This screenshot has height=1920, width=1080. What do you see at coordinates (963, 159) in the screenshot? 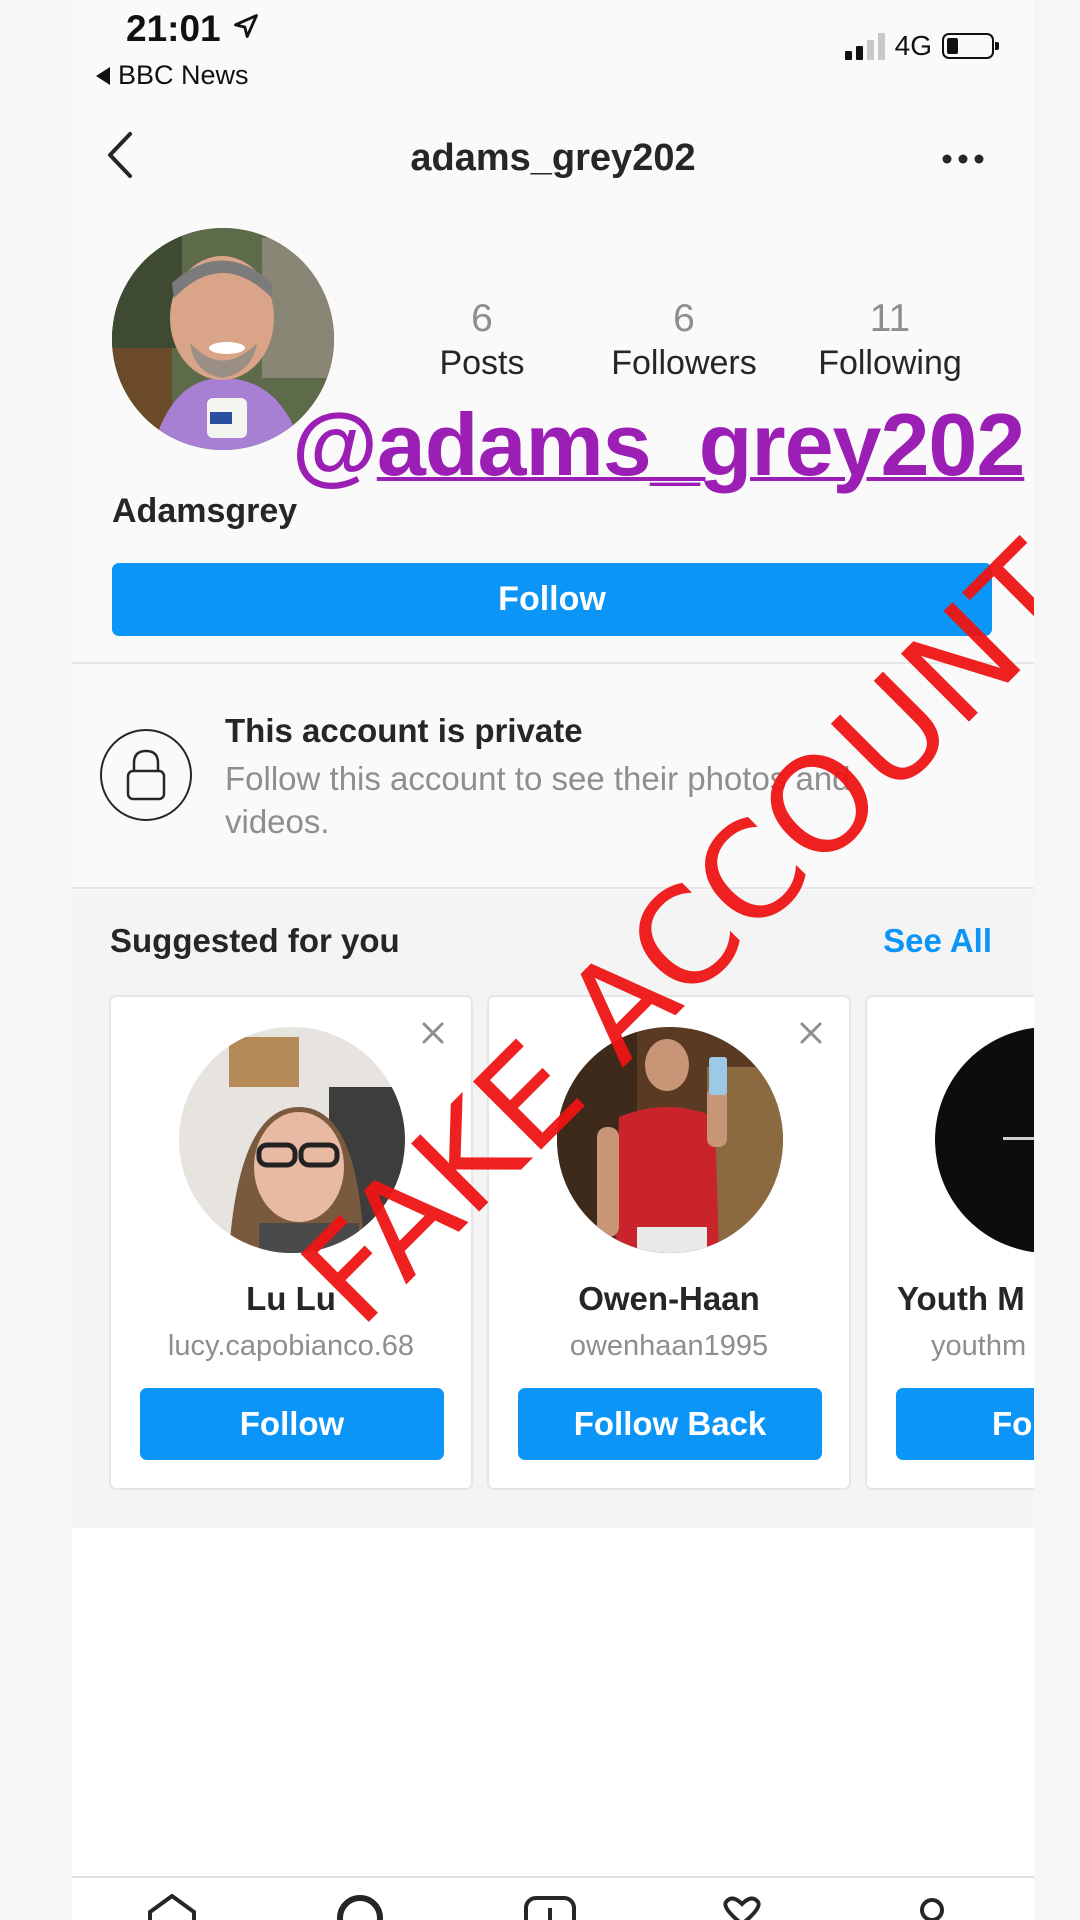
I see `more-horizontal-icon` at bounding box center [963, 159].